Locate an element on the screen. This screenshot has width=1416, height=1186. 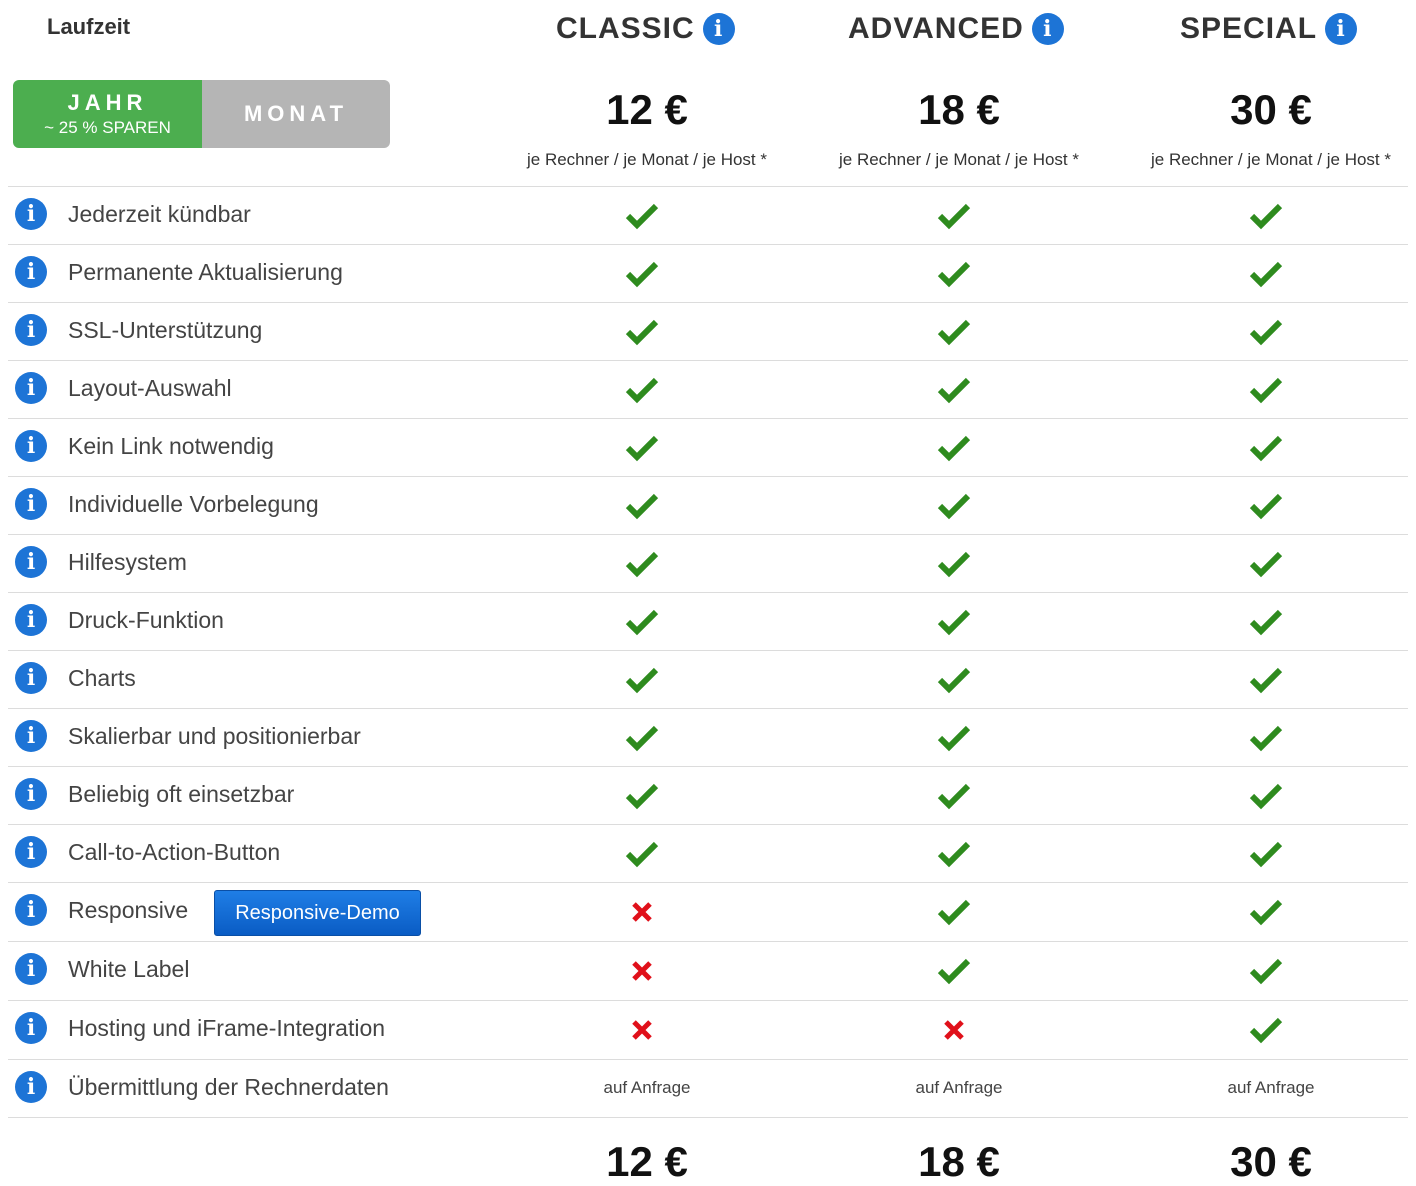
feature-row: i Call-to-Action-Button is located at coordinates (708, 853).